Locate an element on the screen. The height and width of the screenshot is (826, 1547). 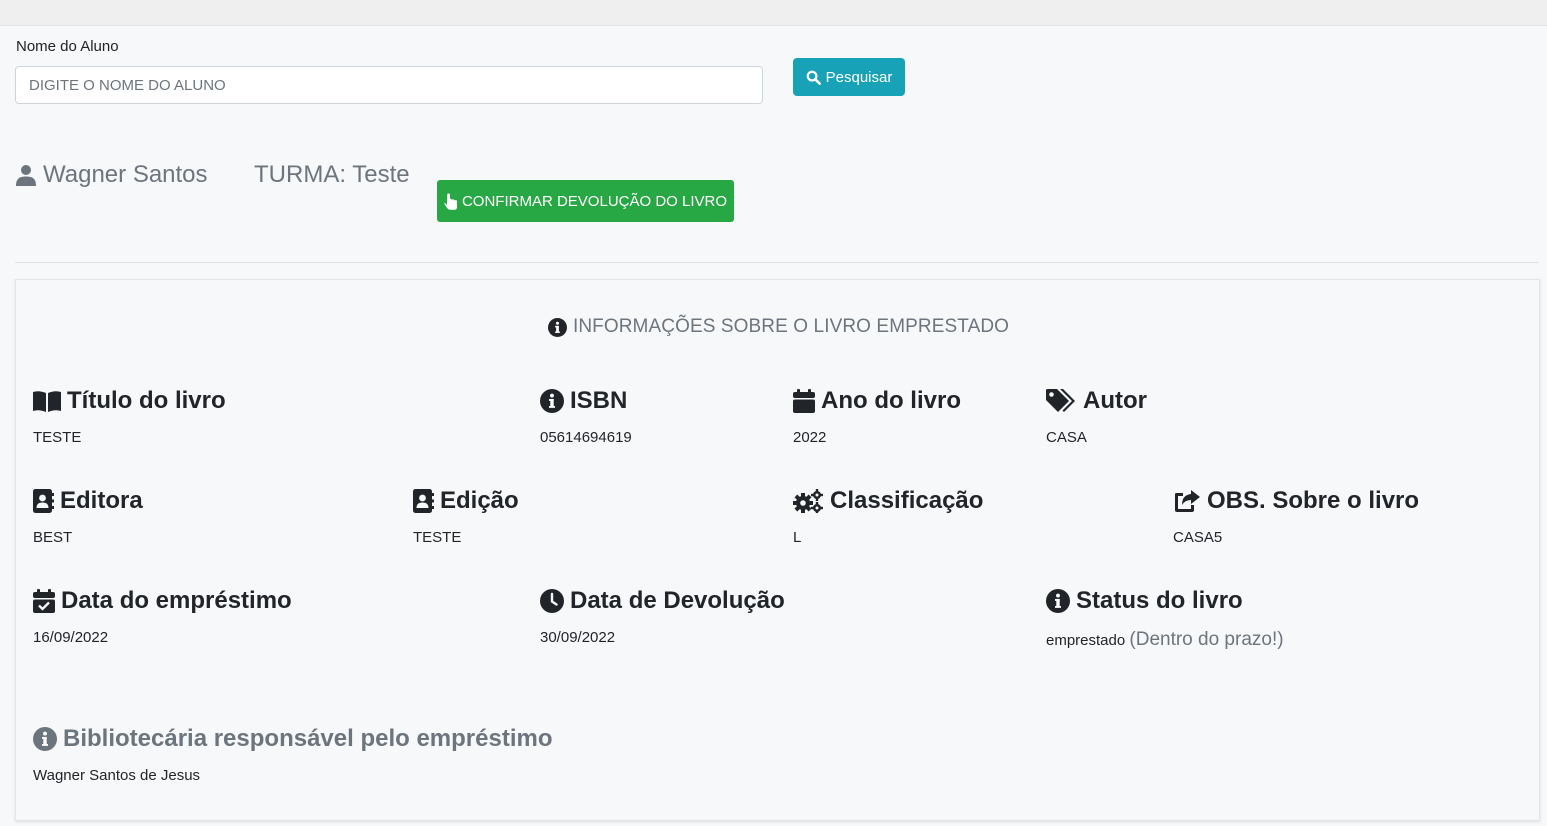
cogs-icon is located at coordinates (808, 501).